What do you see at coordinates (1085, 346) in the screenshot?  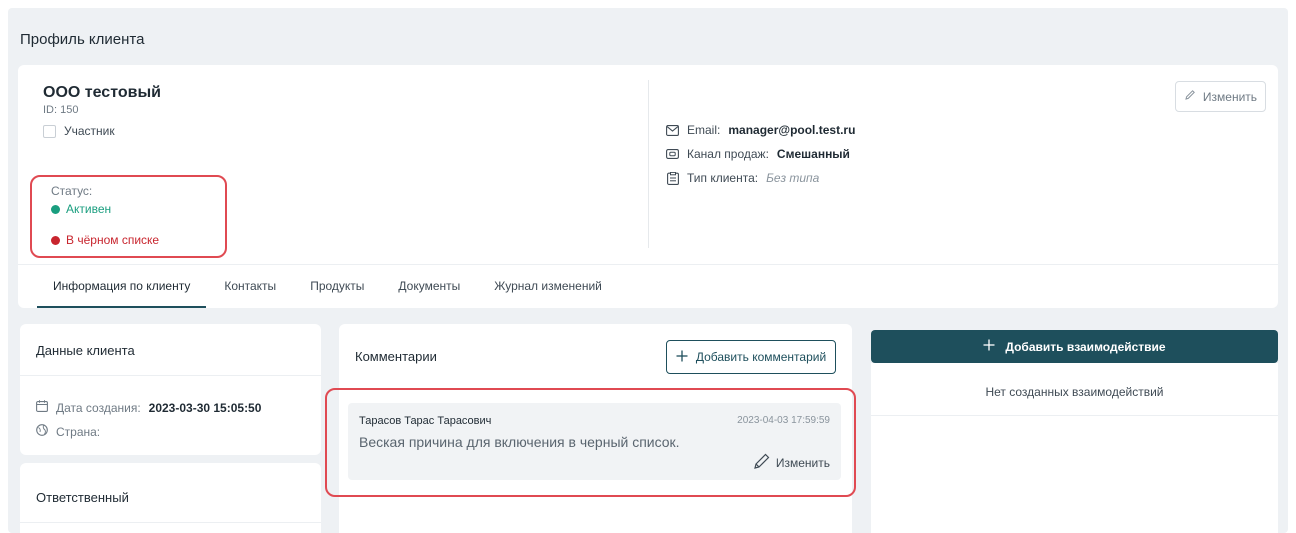 I see `add-interaction-label: Добавить взаимодействие` at bounding box center [1085, 346].